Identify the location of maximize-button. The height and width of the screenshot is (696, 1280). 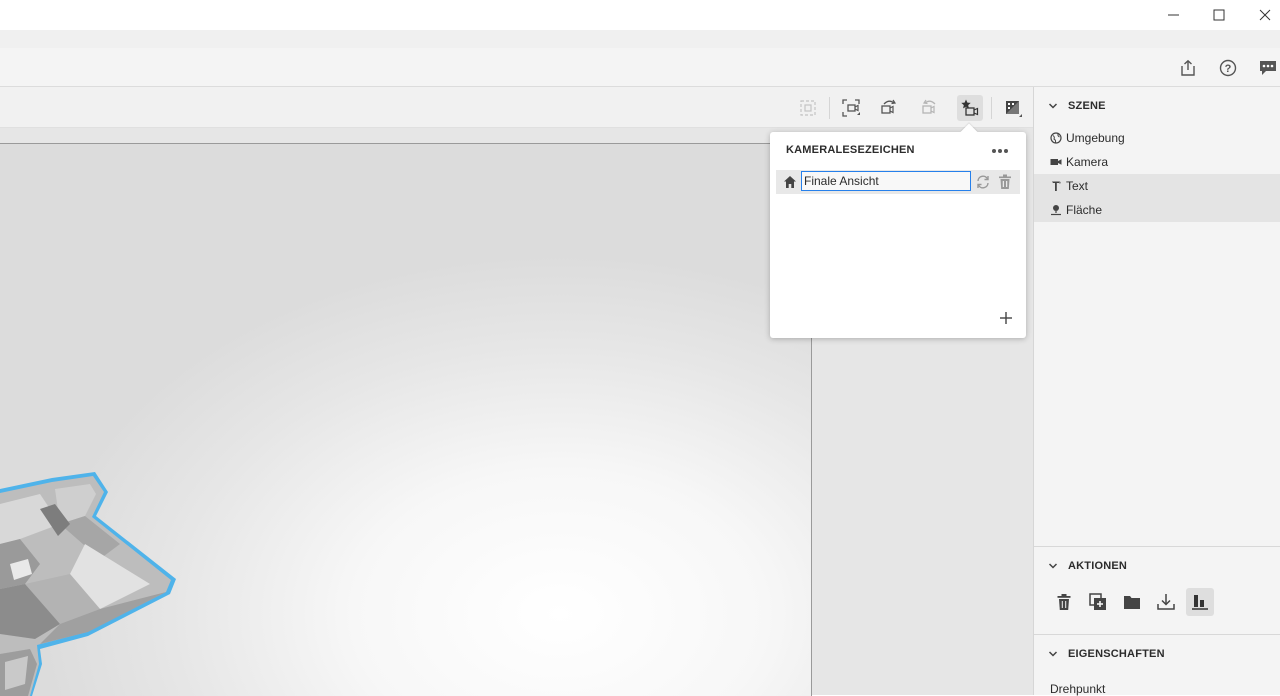
(1219, 15).